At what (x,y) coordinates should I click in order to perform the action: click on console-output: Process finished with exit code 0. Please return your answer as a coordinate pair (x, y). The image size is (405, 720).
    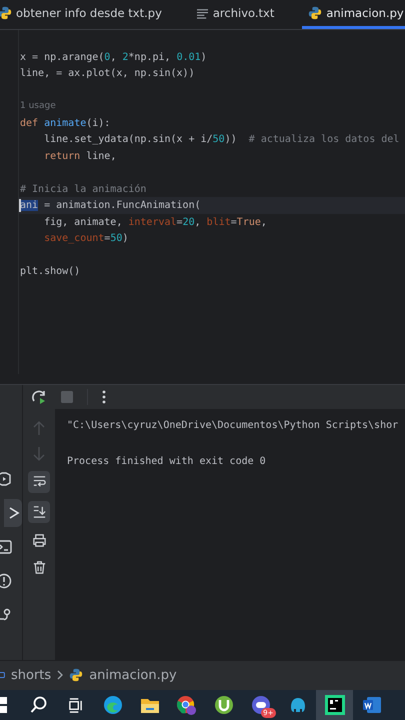
    Looking at the image, I should click on (166, 461).